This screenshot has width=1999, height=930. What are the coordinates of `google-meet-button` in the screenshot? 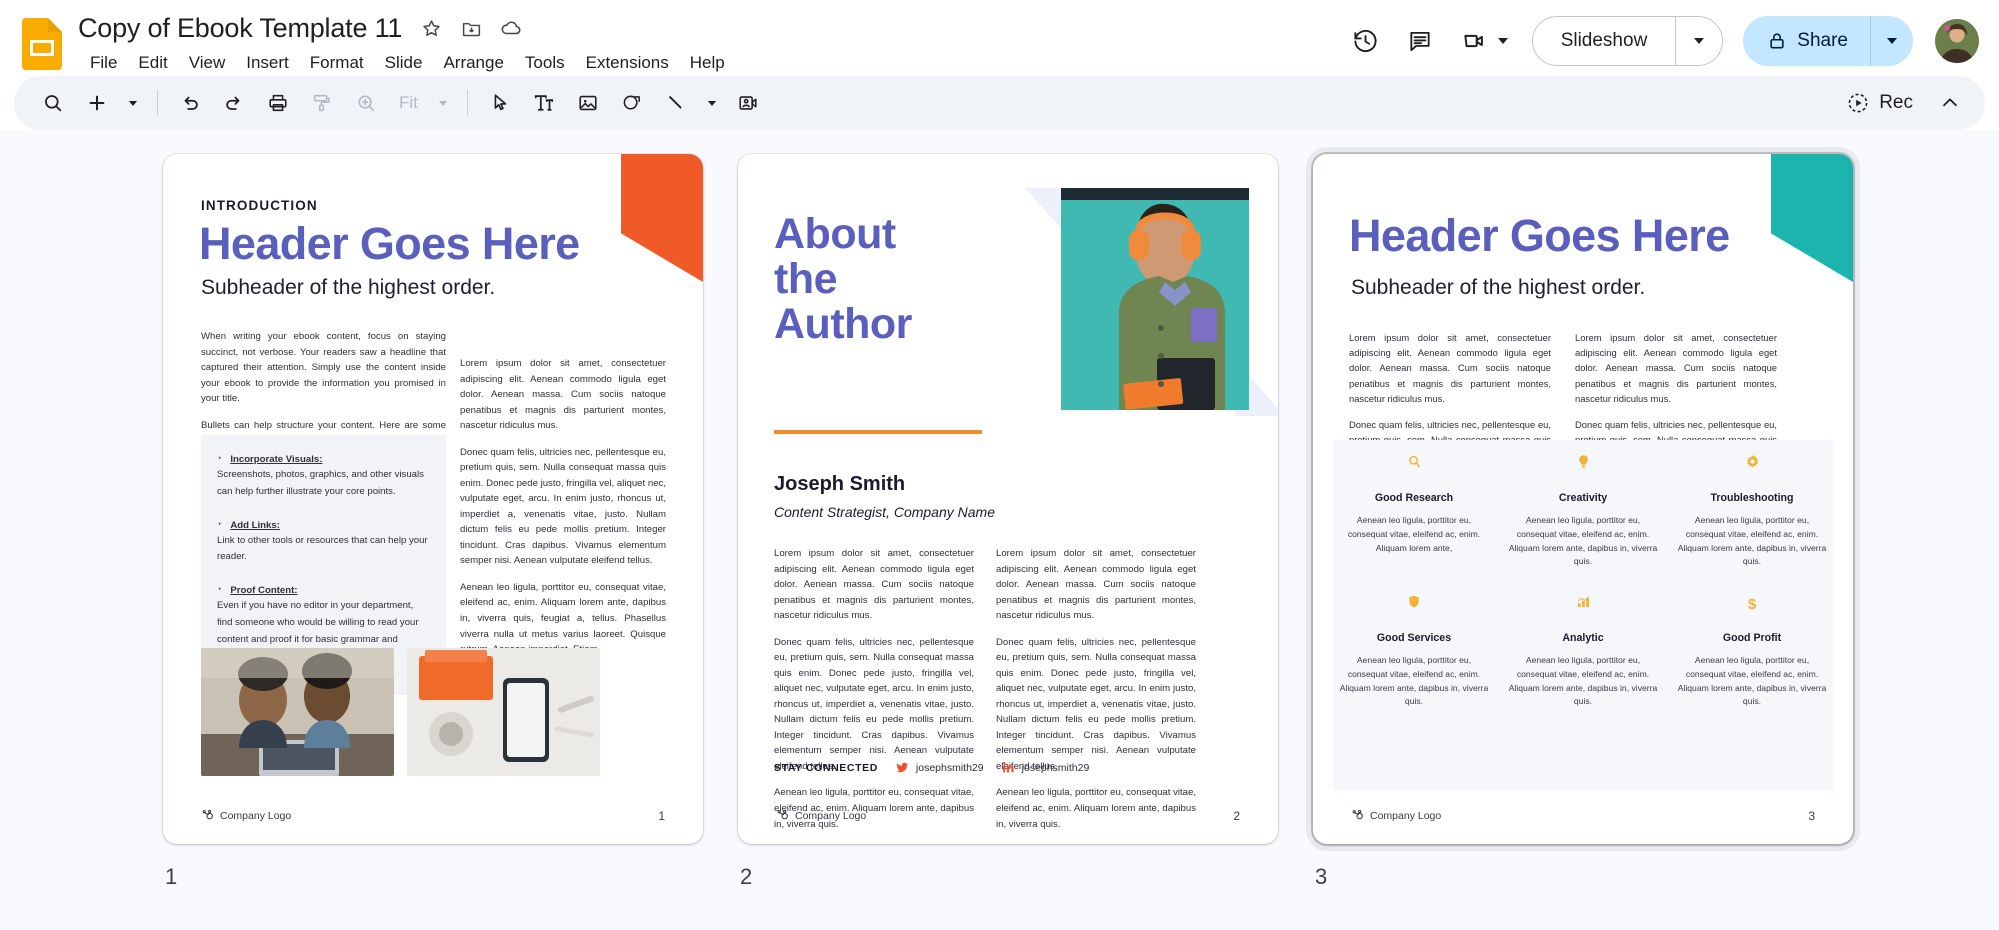 It's located at (1481, 41).